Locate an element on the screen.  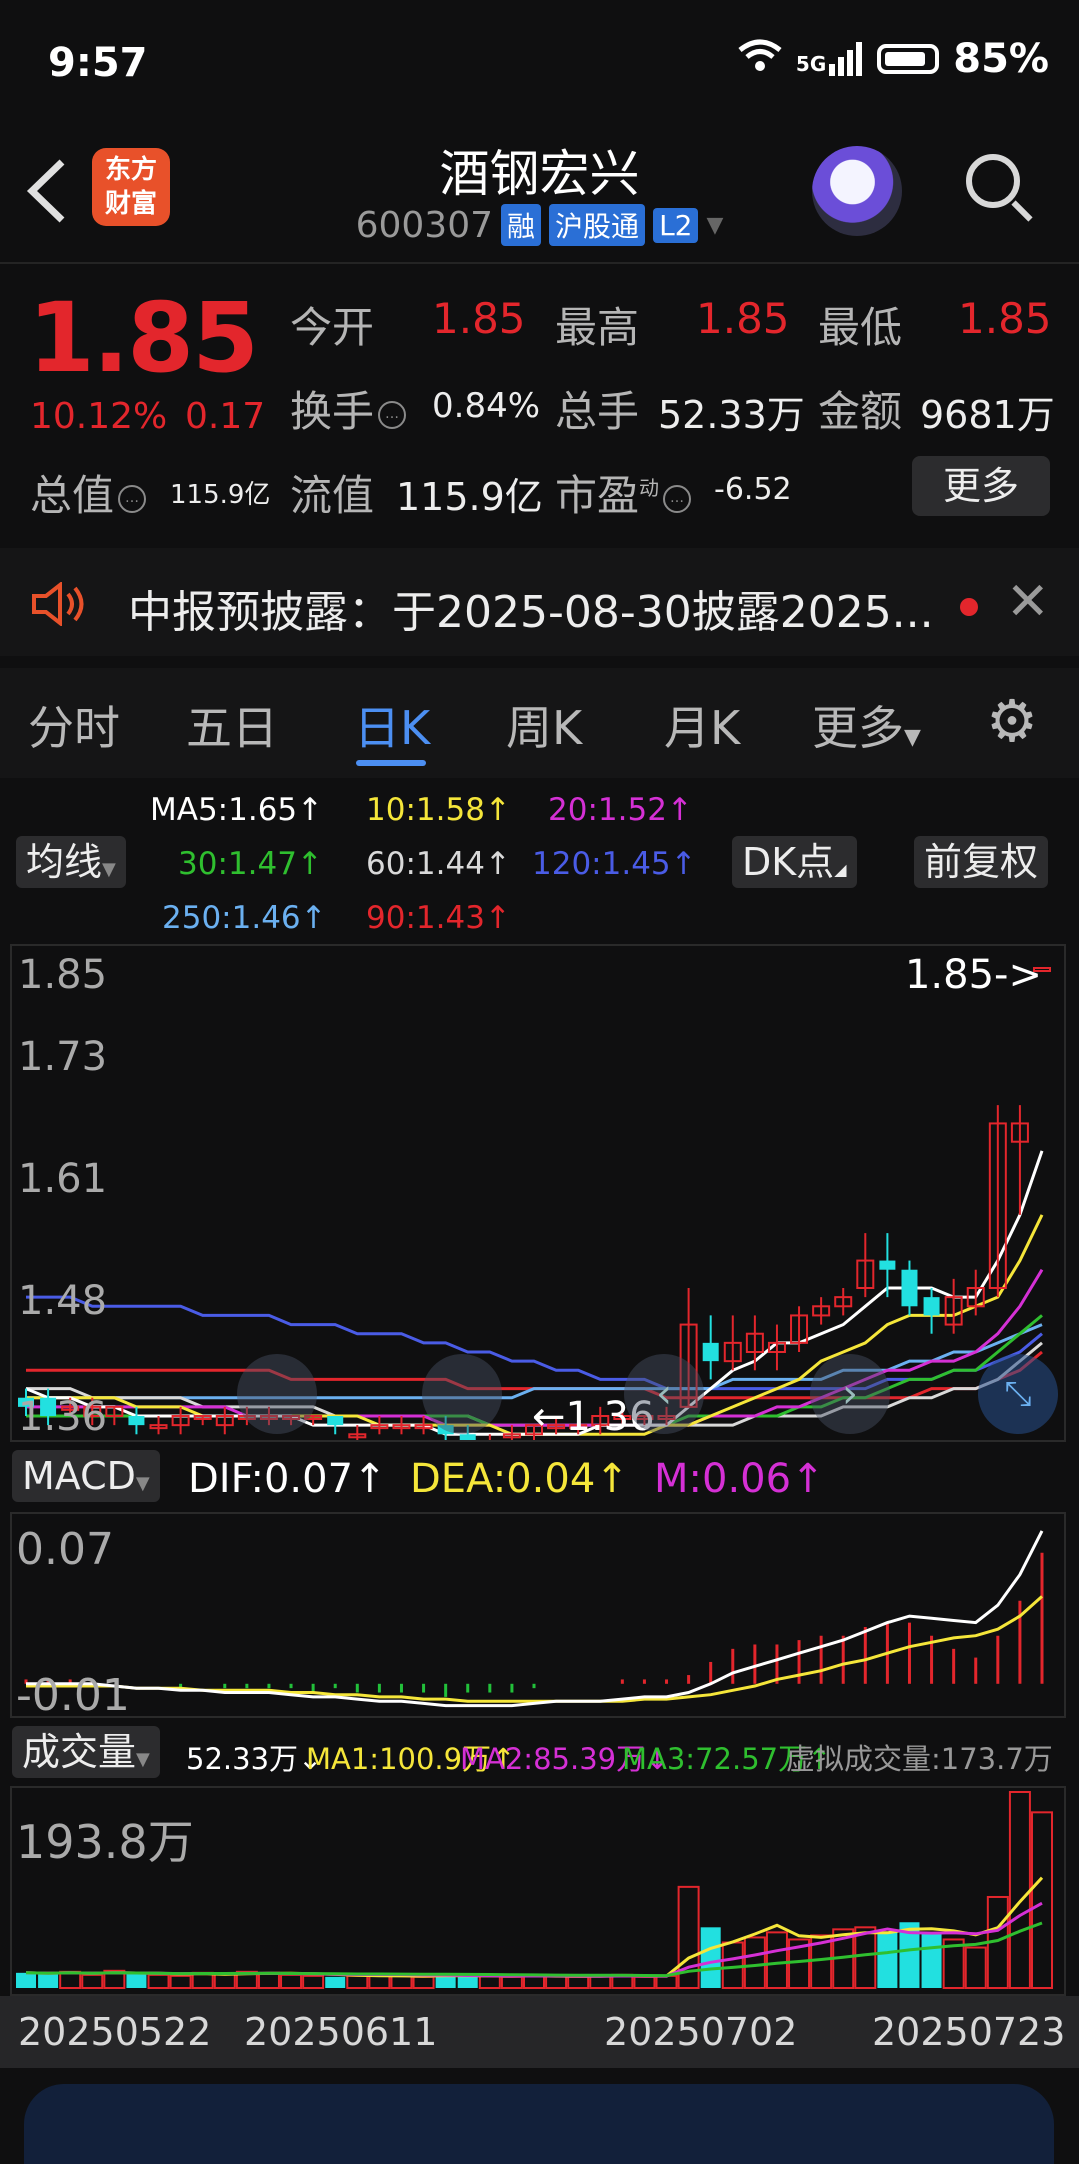
last-price: 1.85 is located at coordinates (143, 338).